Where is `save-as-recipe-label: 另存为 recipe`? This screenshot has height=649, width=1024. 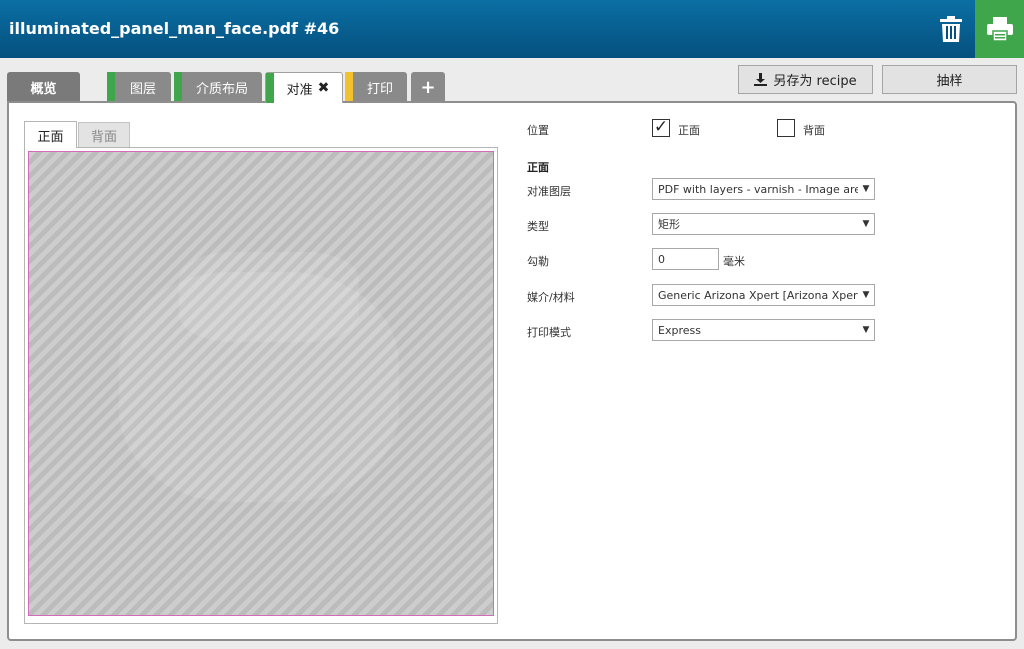 save-as-recipe-label: 另存为 recipe is located at coordinates (815, 81).